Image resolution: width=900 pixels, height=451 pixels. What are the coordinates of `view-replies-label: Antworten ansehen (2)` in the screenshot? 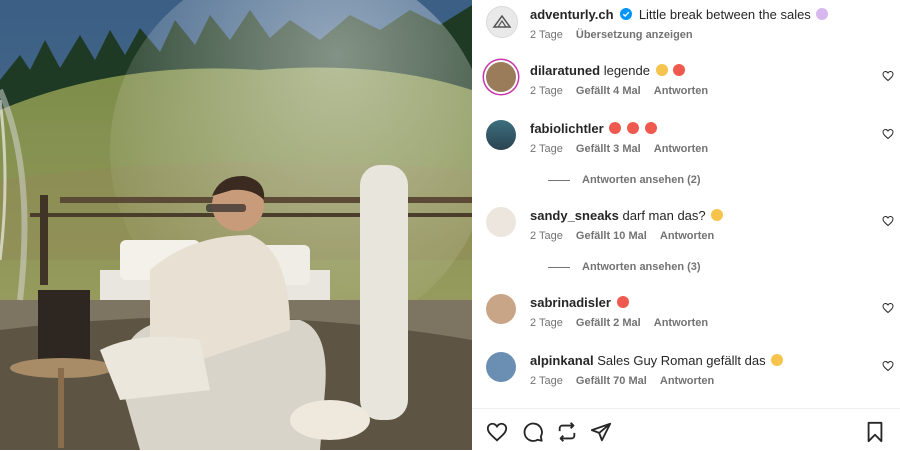 It's located at (641, 180).